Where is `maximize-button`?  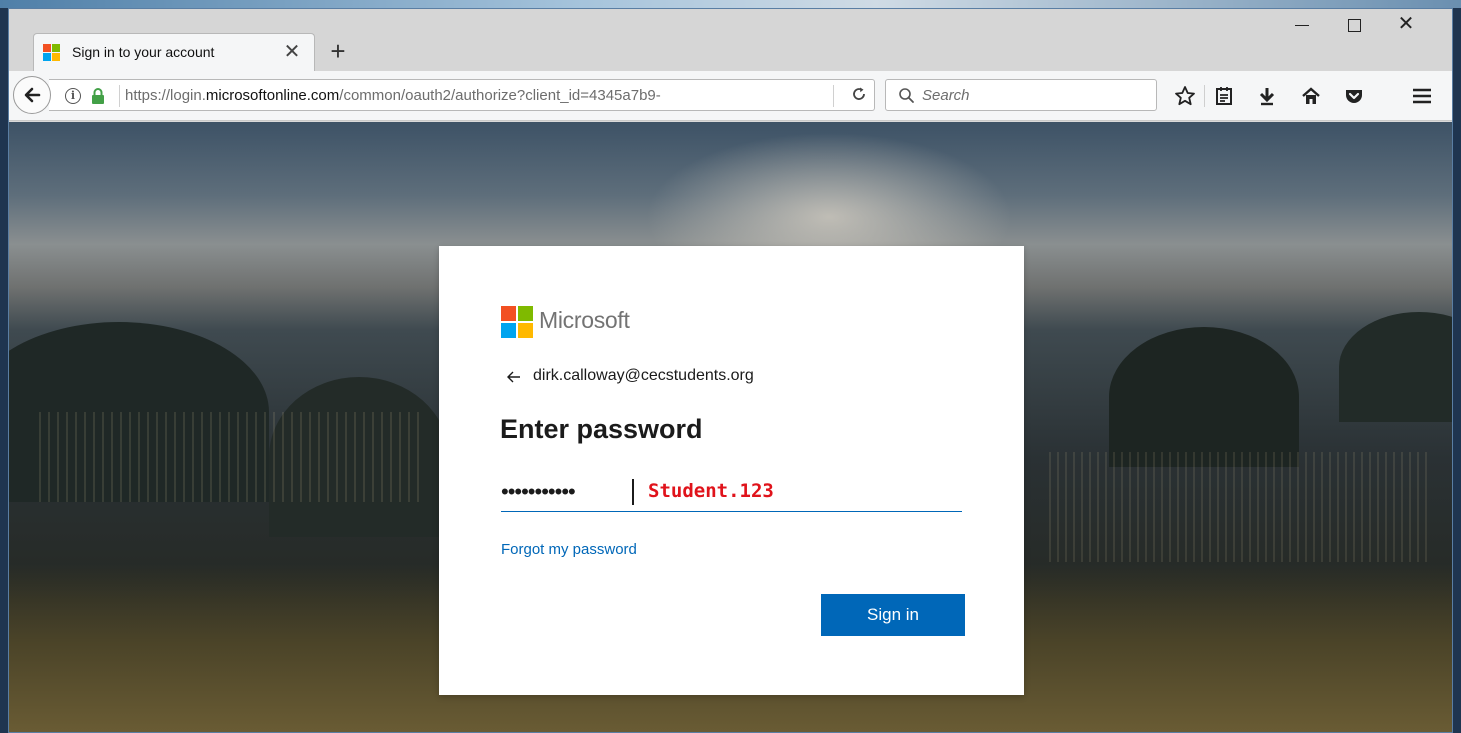
maximize-button is located at coordinates (1354, 25).